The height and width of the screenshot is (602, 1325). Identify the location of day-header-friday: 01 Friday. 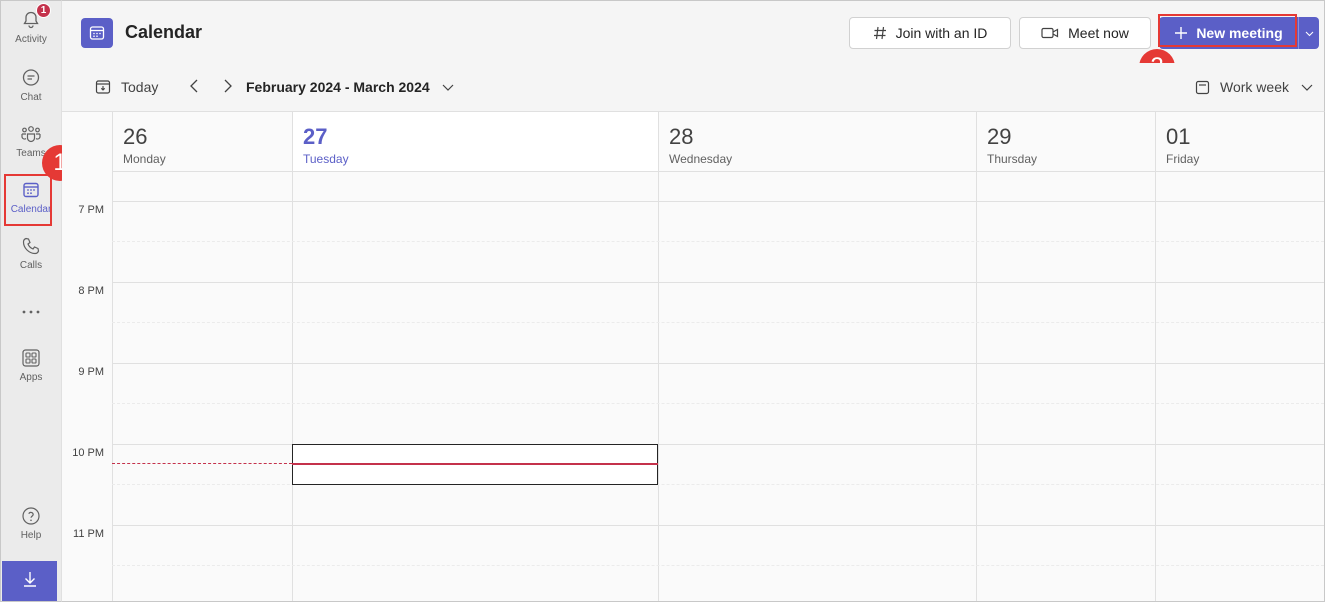
(1239, 142).